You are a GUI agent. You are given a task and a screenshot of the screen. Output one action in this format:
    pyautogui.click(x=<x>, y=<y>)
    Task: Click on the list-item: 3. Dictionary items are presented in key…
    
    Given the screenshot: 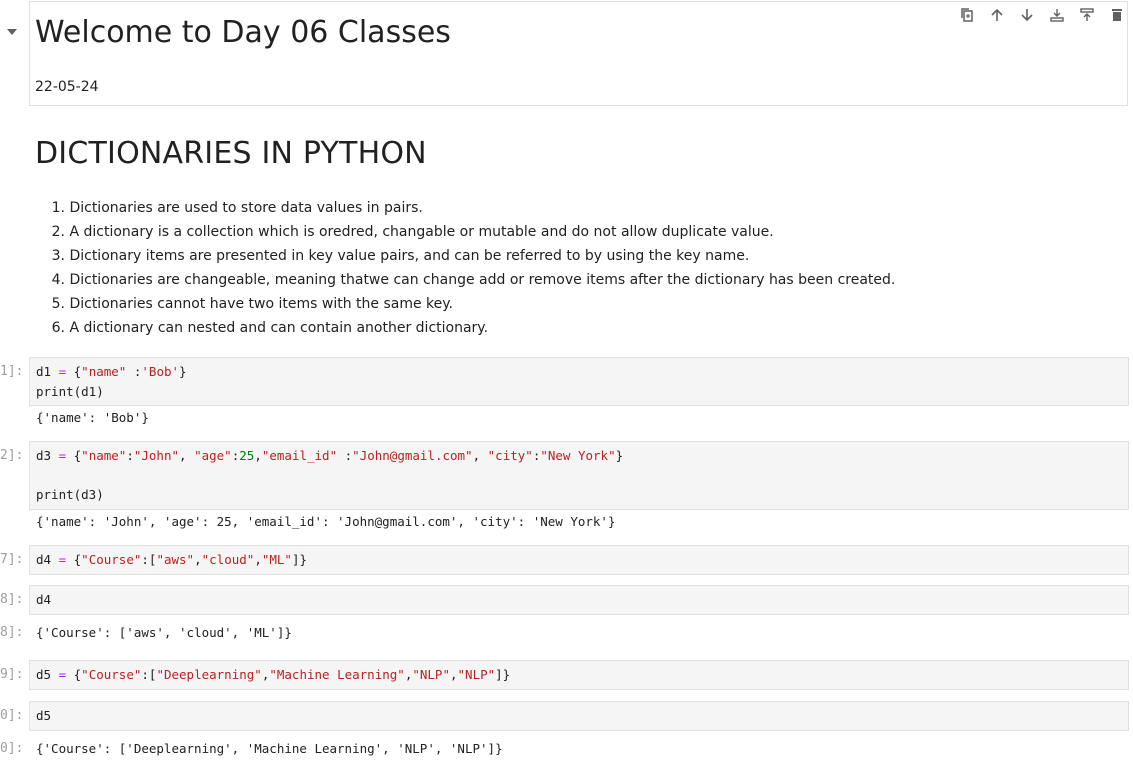 What is the action you would take?
    pyautogui.click(x=465, y=256)
    